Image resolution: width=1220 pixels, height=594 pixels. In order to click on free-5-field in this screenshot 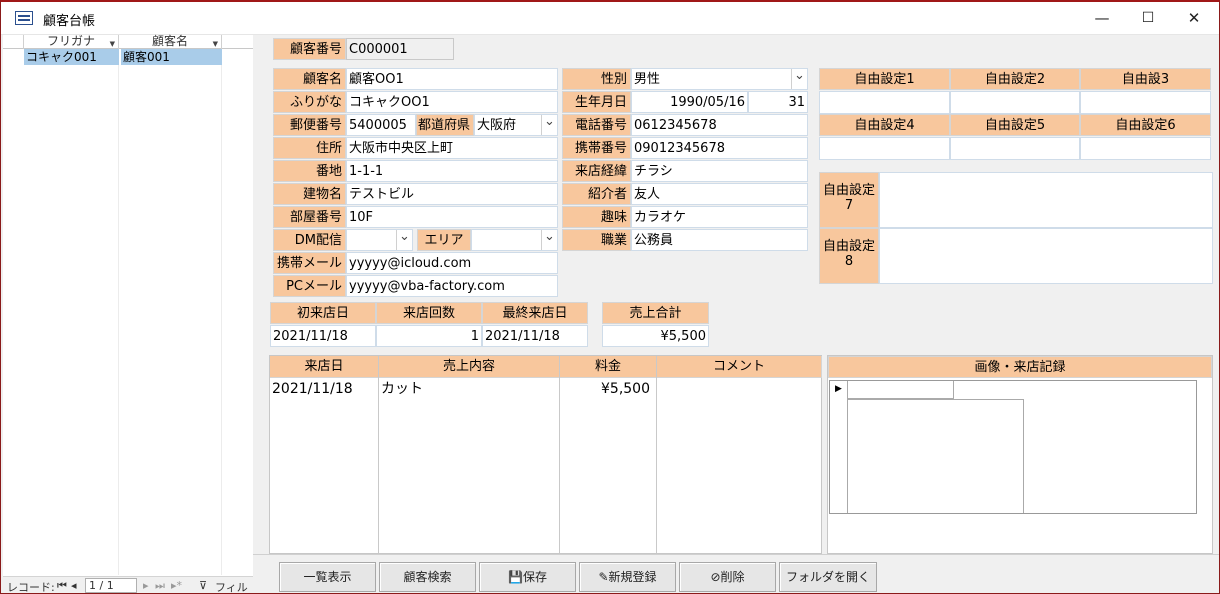, I will do `click(1015, 148)`.